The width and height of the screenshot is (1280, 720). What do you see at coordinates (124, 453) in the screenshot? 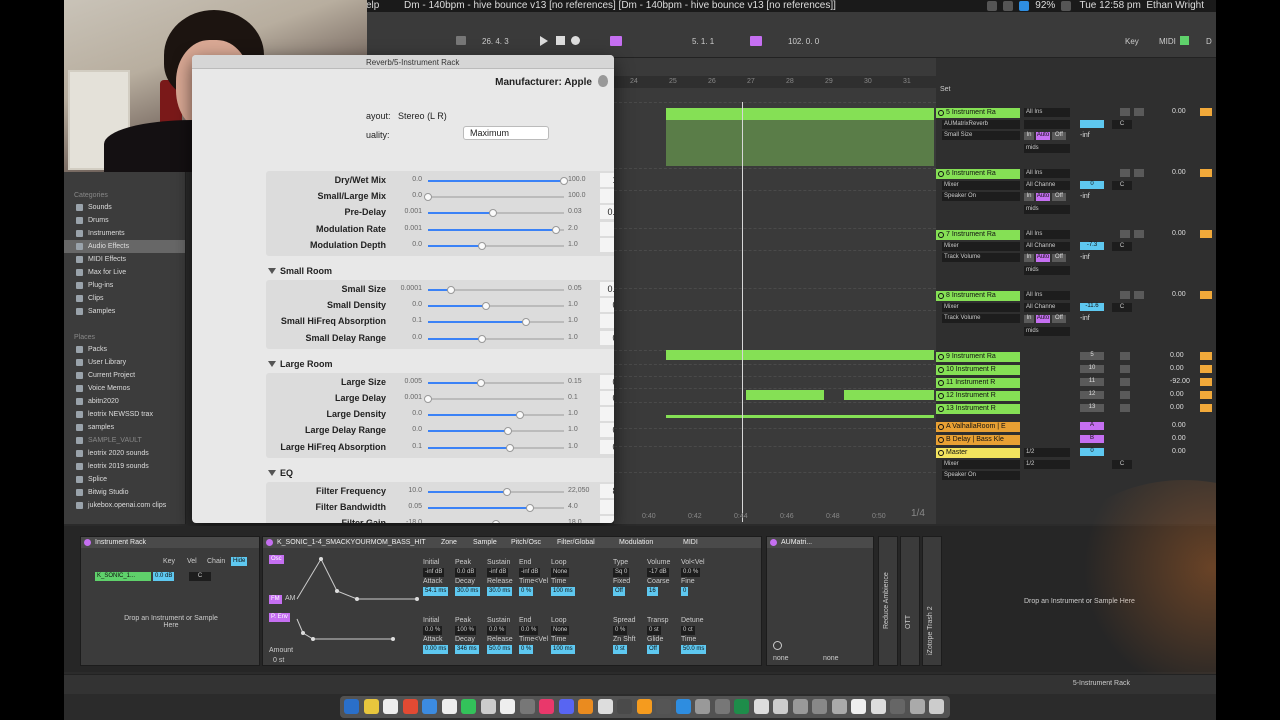
I see `browser-place-item: leotrix 2020 sounds` at bounding box center [124, 453].